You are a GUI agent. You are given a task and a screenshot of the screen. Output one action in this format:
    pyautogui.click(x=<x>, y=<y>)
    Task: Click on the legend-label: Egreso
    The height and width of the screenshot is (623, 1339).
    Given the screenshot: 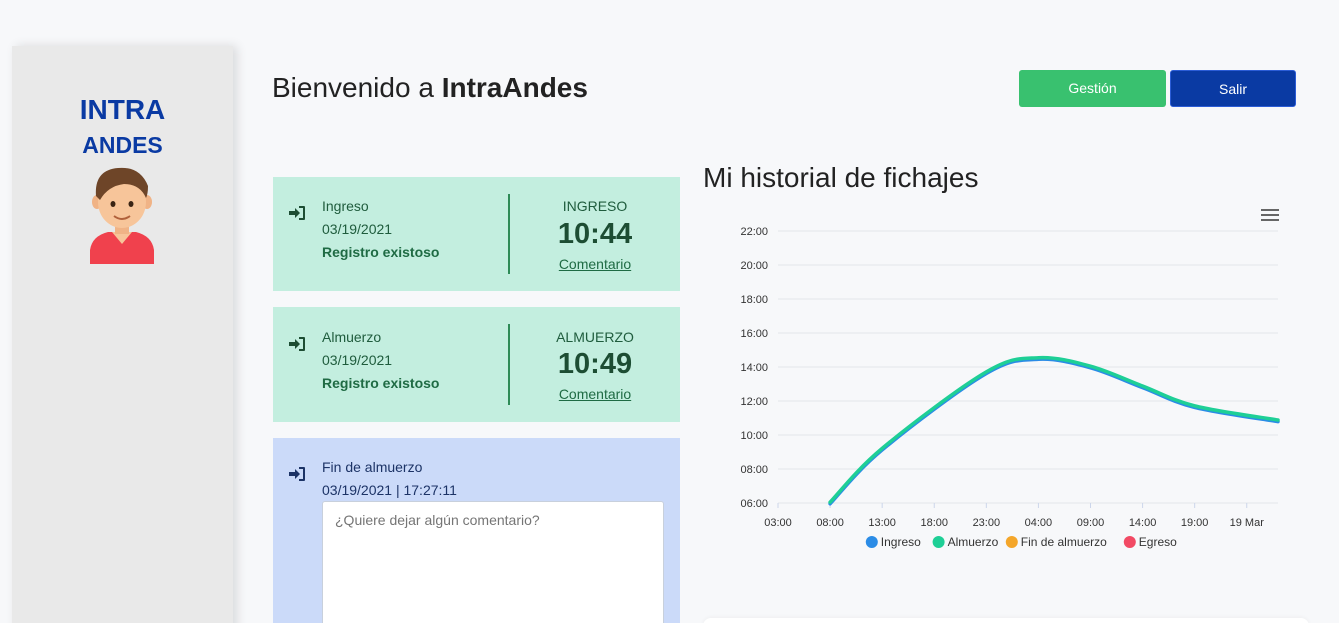 What is the action you would take?
    pyautogui.click(x=1158, y=542)
    